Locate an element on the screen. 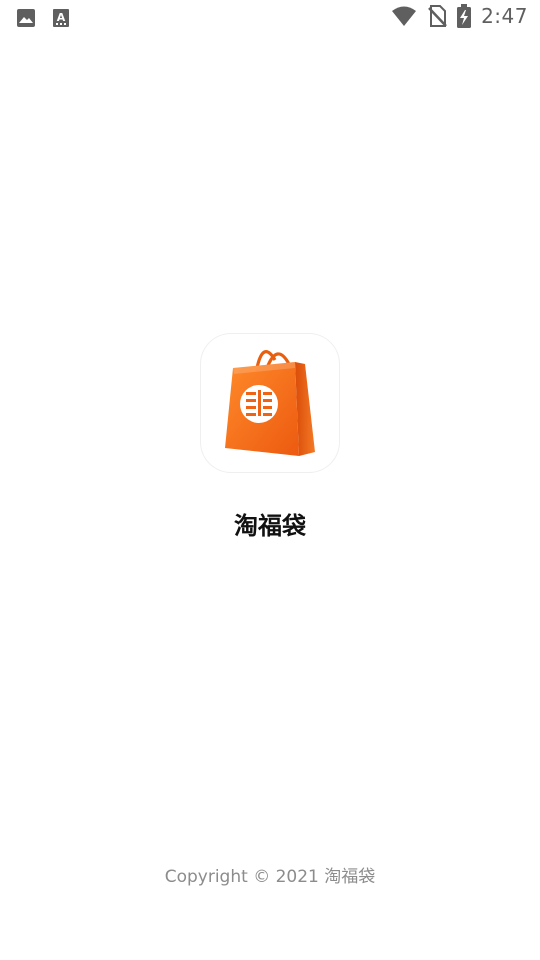 This screenshot has height=960, width=540. font-notification-icon: A is located at coordinates (61, 18).